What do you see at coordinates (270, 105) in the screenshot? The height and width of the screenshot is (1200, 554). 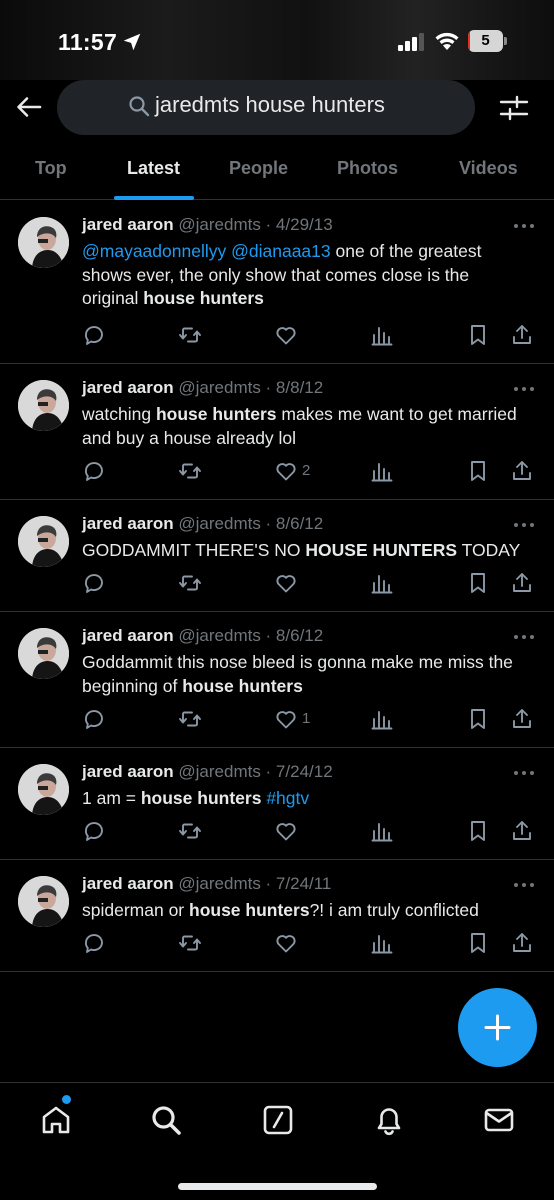 I see `search-query: jaredmts house hunters` at bounding box center [270, 105].